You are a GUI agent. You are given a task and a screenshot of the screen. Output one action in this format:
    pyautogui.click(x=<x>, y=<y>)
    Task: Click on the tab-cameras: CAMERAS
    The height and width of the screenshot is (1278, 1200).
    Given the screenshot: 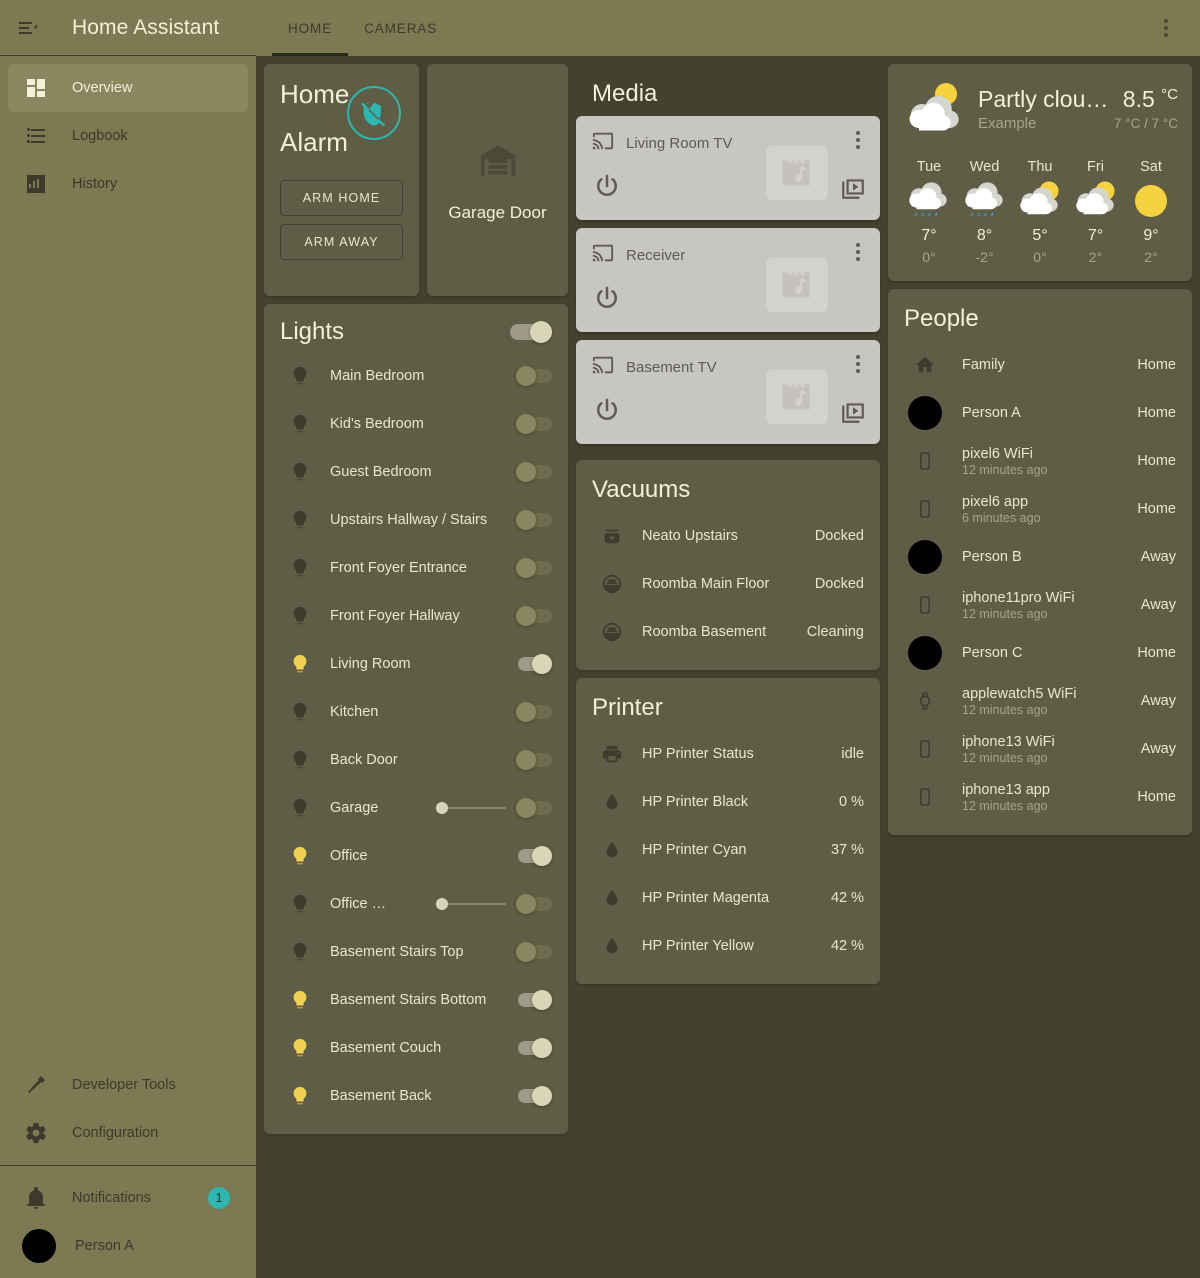 What is the action you would take?
    pyautogui.click(x=400, y=28)
    